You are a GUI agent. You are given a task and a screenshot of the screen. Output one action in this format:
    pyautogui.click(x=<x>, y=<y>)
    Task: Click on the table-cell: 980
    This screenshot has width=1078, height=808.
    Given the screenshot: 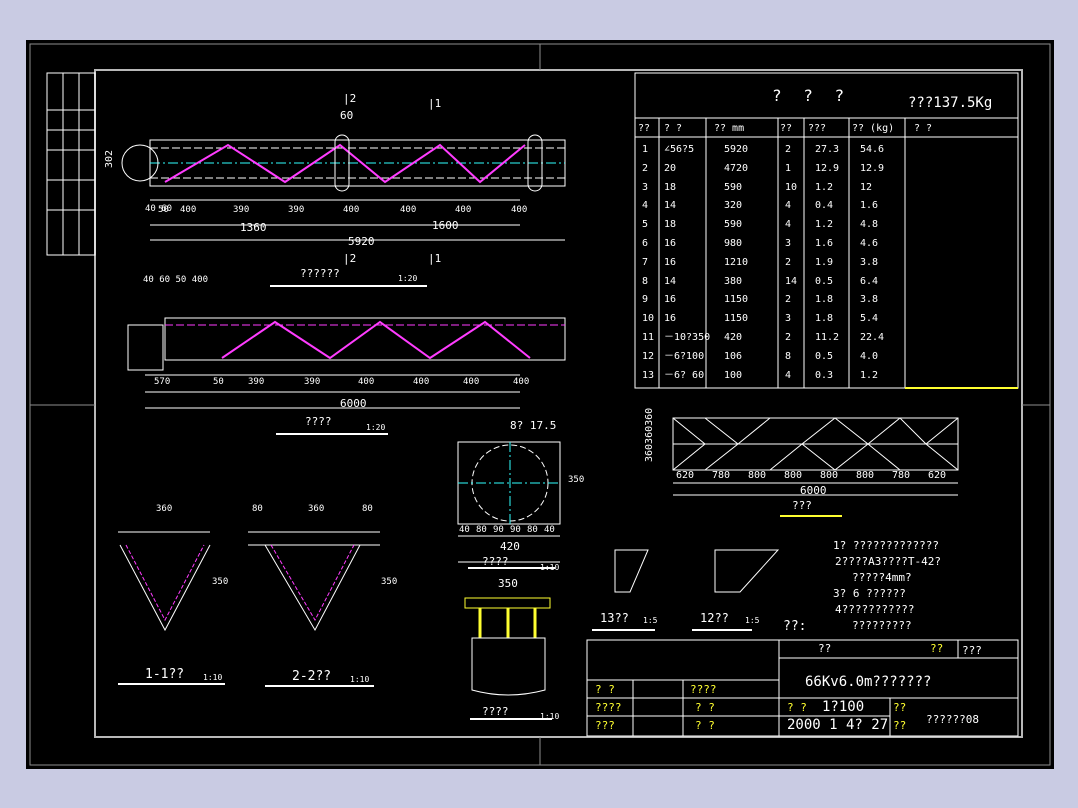 What is the action you would take?
    pyautogui.click(x=733, y=243)
    